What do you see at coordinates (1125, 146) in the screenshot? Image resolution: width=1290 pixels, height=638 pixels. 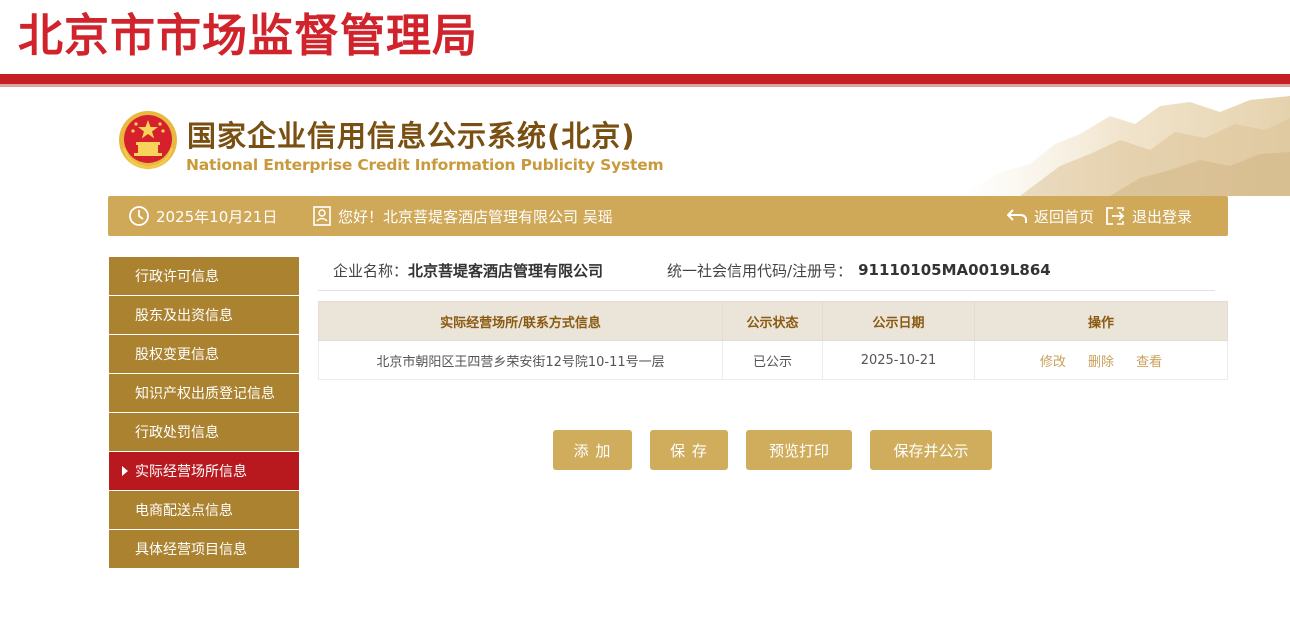 I see `mountain-illustration` at bounding box center [1125, 146].